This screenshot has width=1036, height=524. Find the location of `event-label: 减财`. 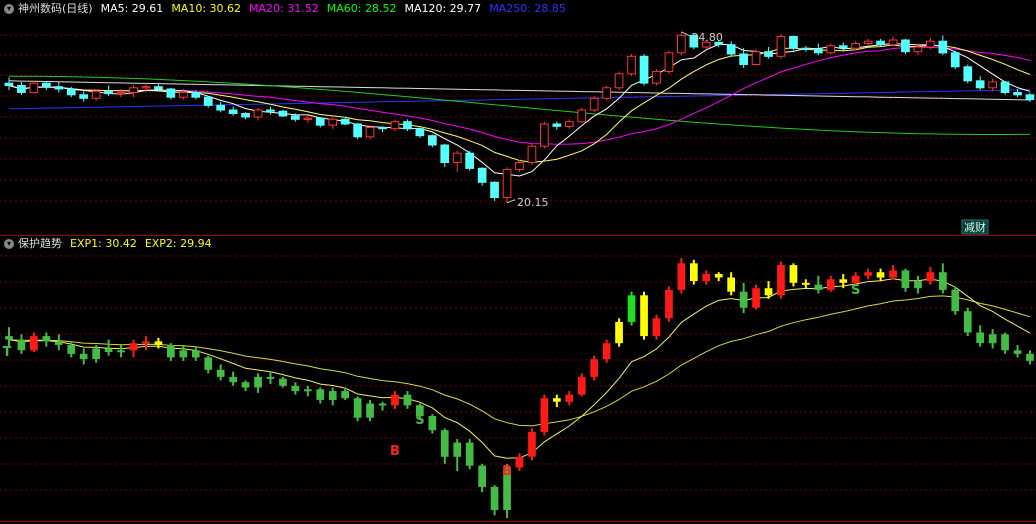

event-label: 减财 is located at coordinates (975, 227).